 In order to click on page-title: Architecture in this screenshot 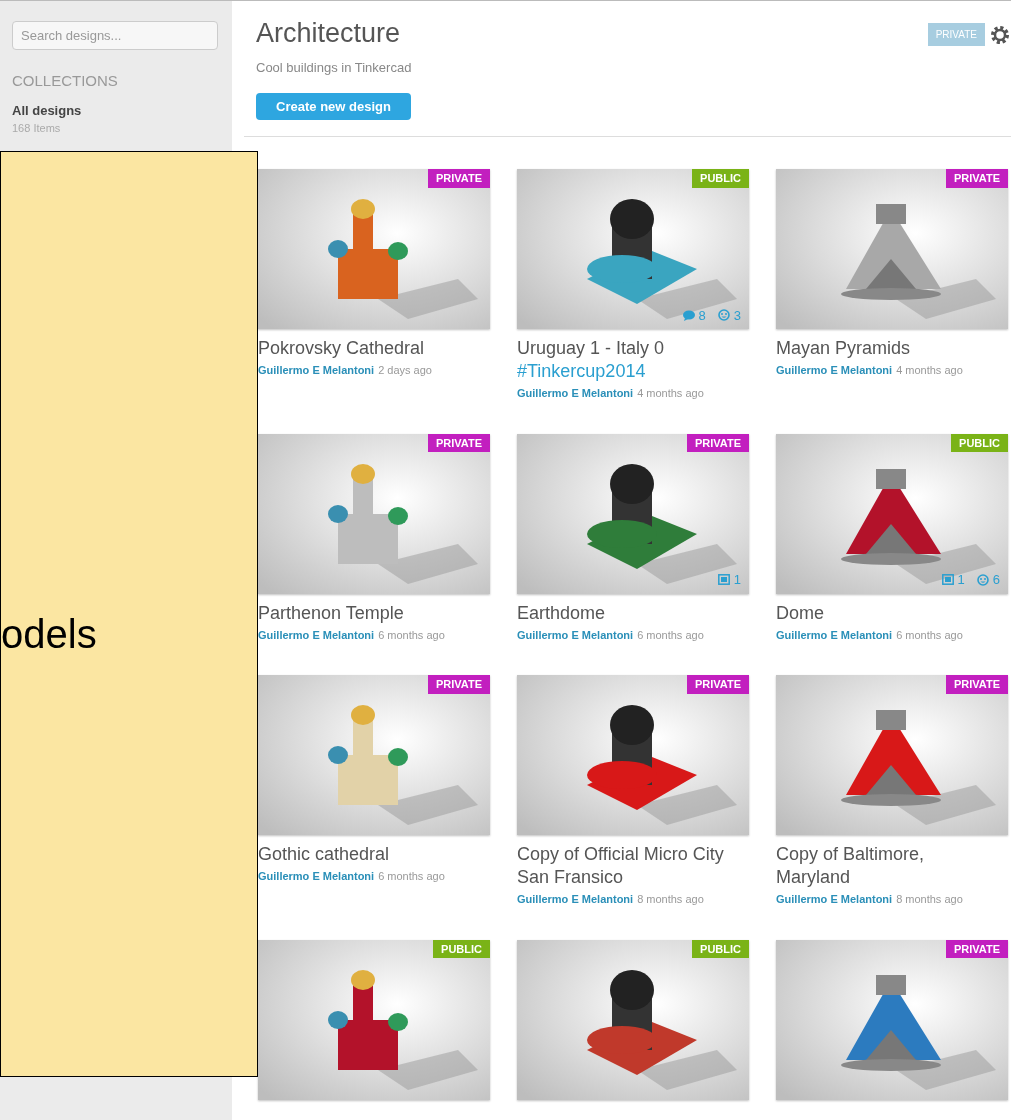, I will do `click(329, 33)`.